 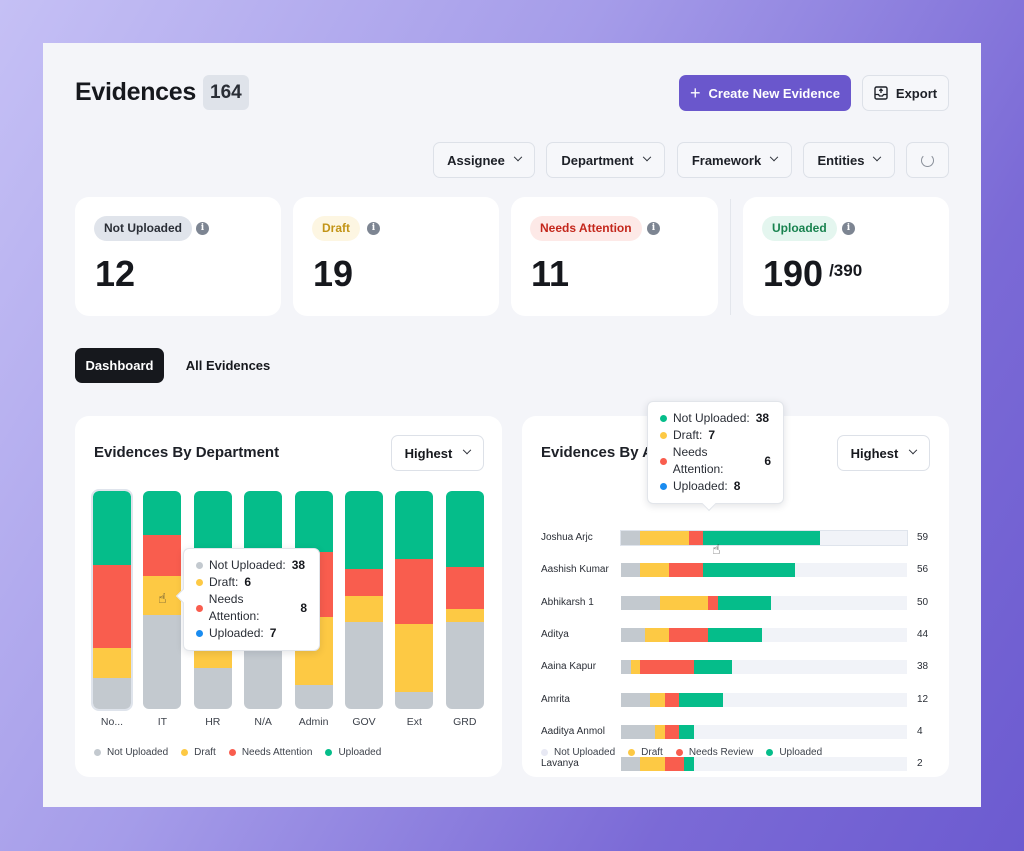 I want to click on assignee-name: Aaditya Anmol, so click(x=573, y=731).